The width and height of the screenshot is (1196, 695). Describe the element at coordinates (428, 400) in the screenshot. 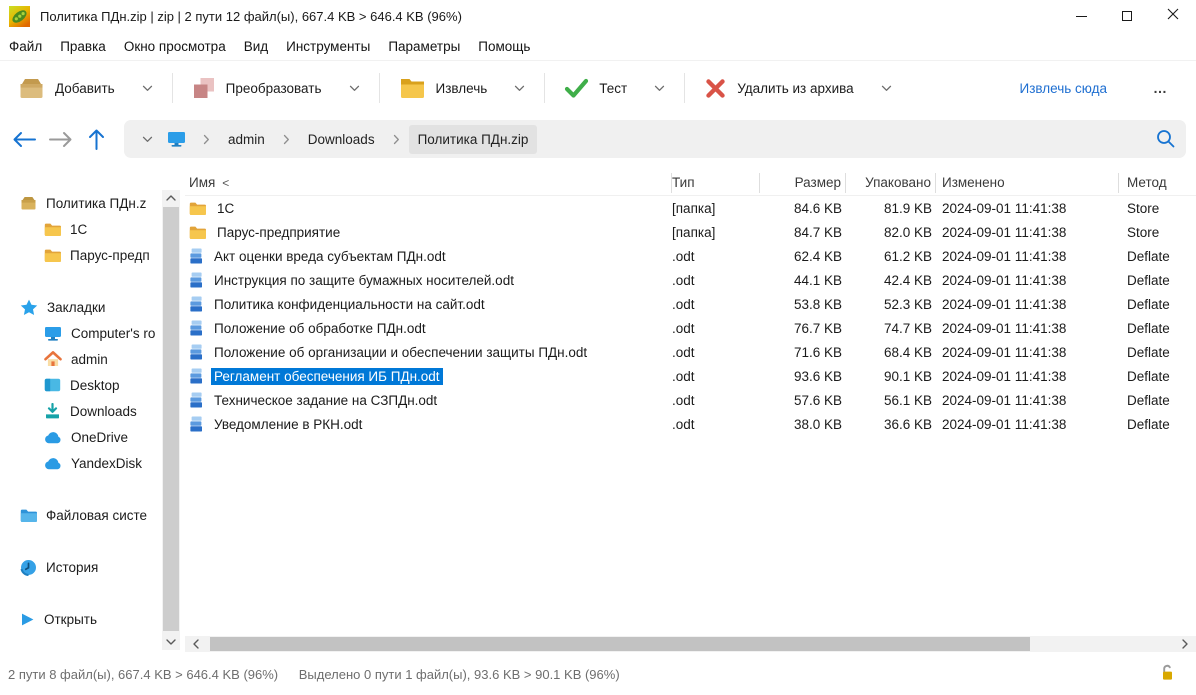

I see `file-name-cell: Техническое задание на СЗПДн.odt` at that location.